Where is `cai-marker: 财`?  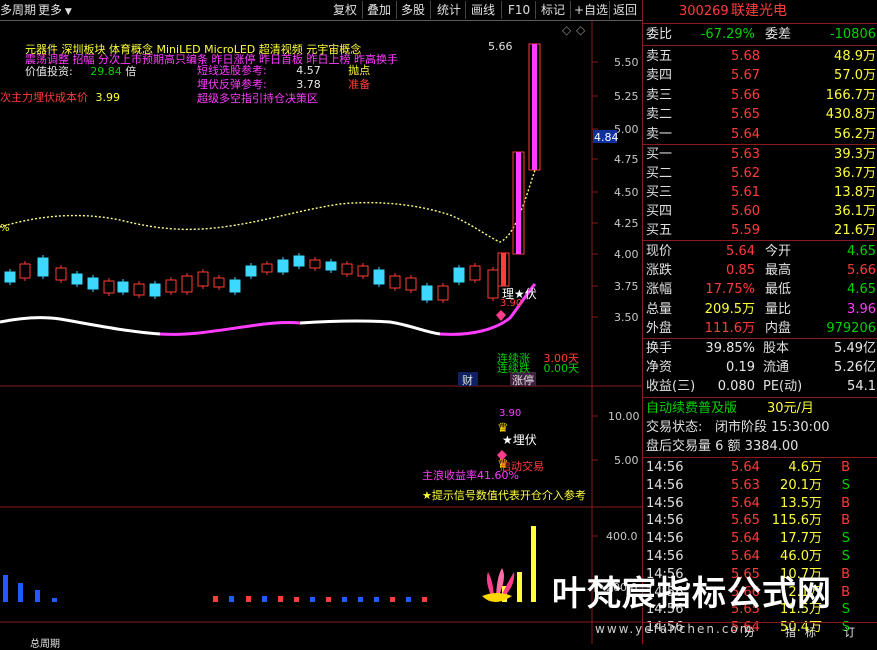 cai-marker: 财 is located at coordinates (467, 380).